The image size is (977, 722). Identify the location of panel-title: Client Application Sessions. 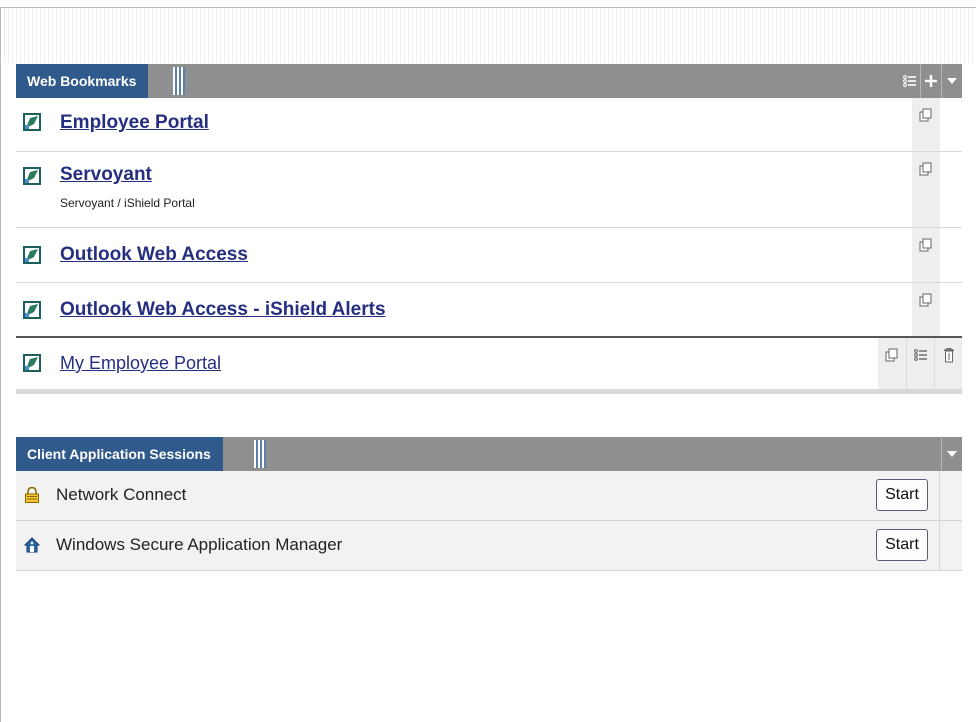
(119, 454).